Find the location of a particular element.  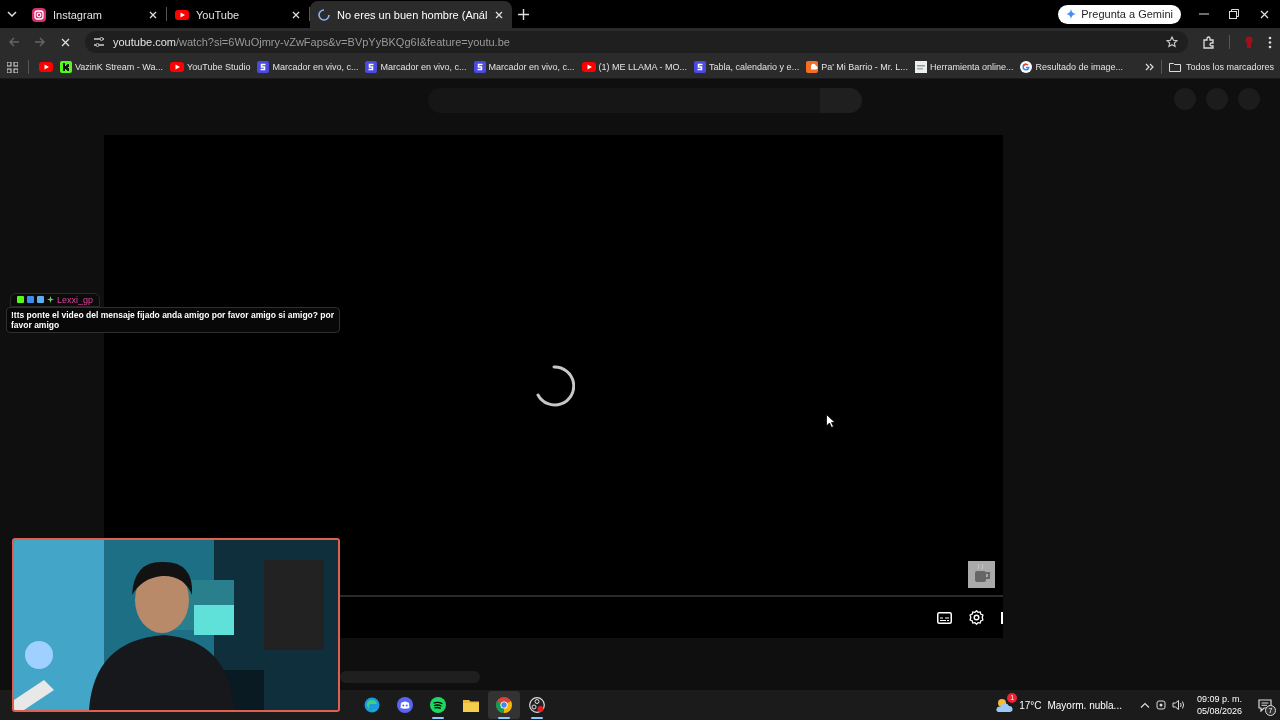

extensions-icon is located at coordinates (1208, 42).